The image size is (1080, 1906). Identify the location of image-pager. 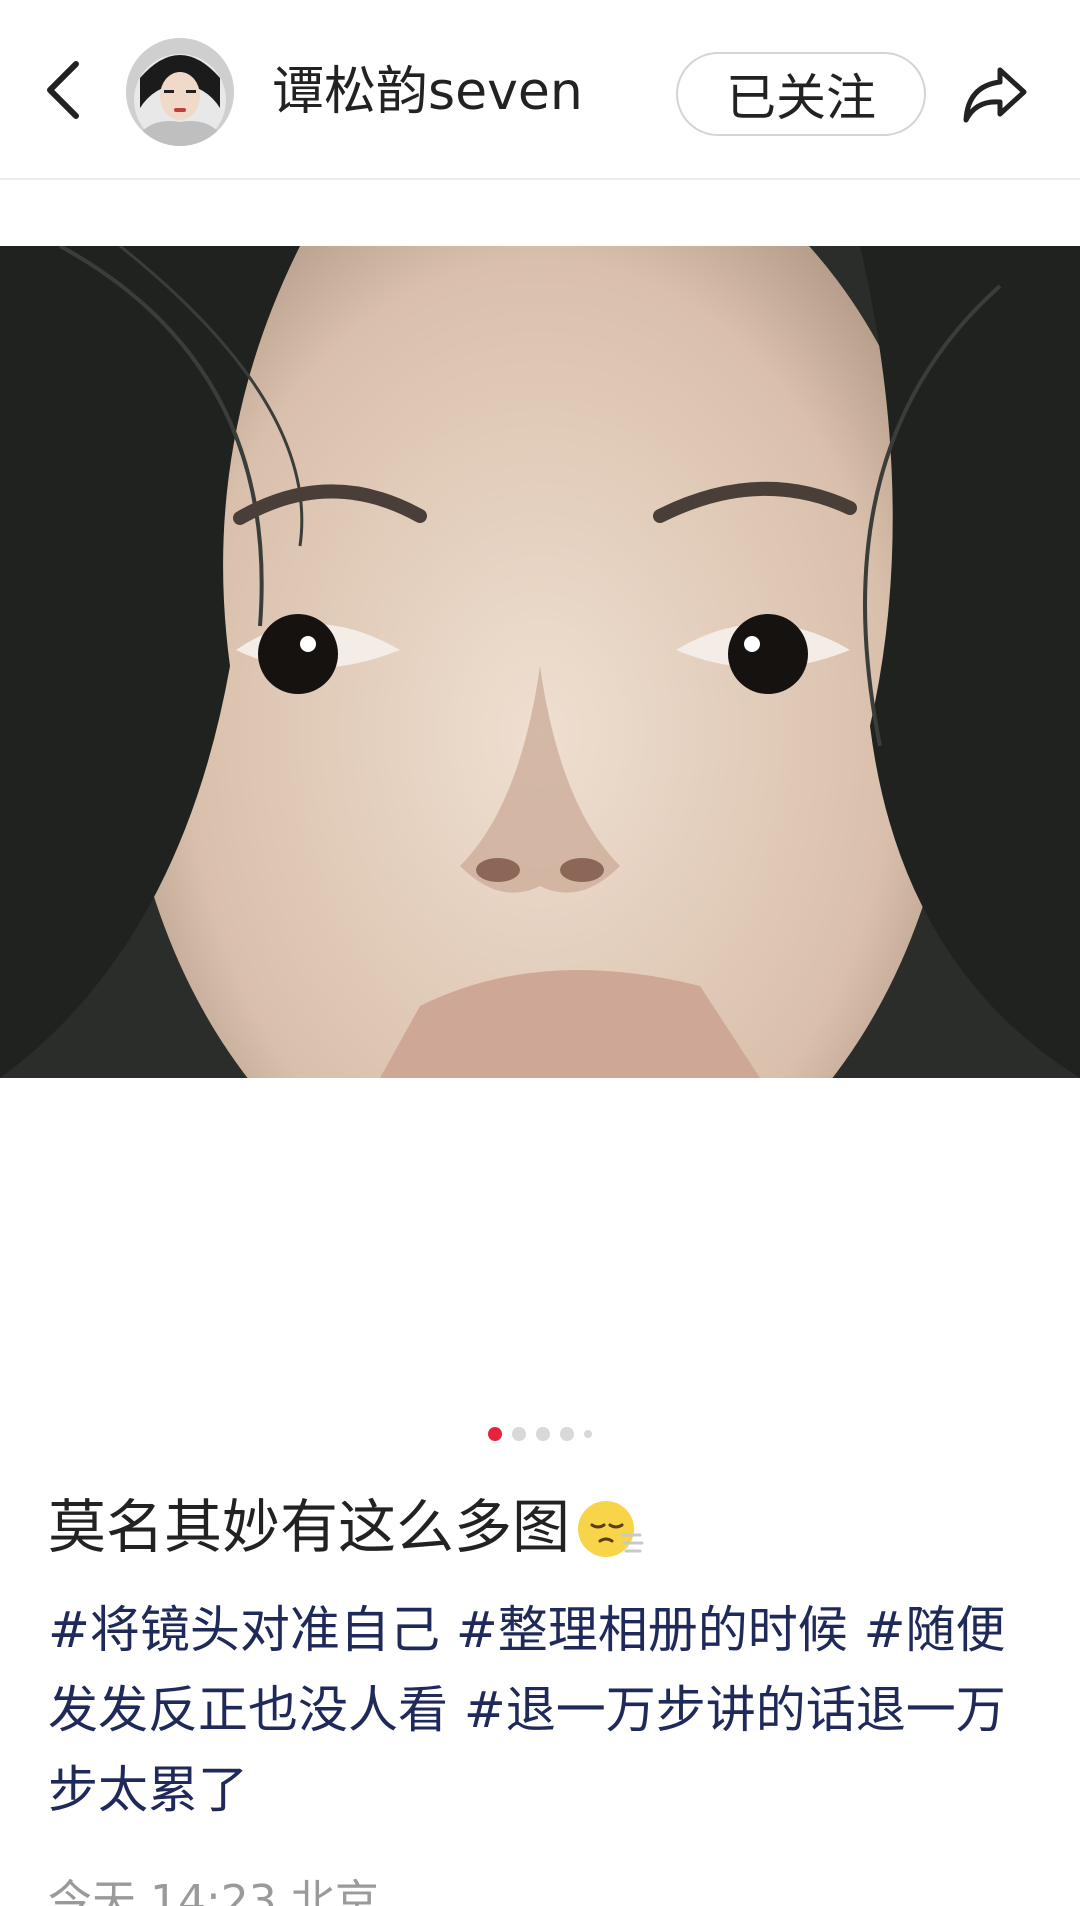
(540, 1434).